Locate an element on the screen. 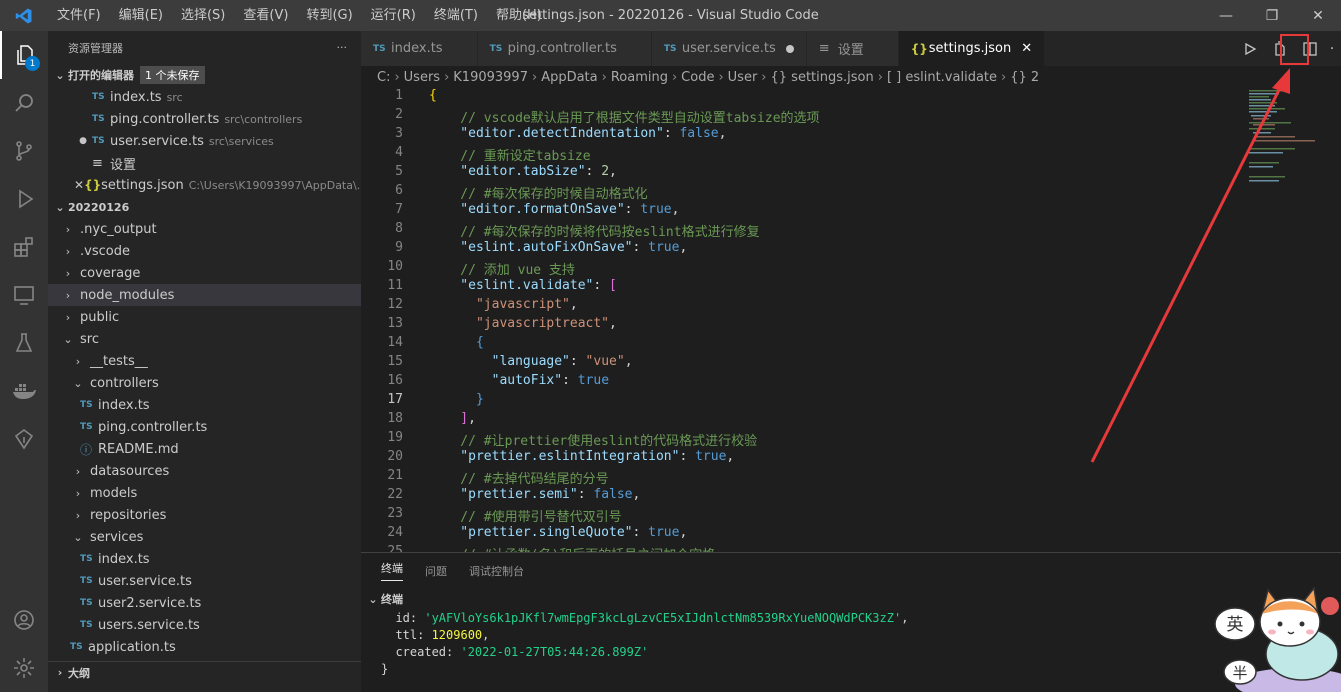 This screenshot has width=1341, height=692. explorer-header: 资源管理器 ··· is located at coordinates (204, 47).